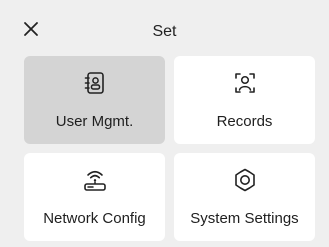  What do you see at coordinates (94, 218) in the screenshot?
I see `network-config-label: Network Config` at bounding box center [94, 218].